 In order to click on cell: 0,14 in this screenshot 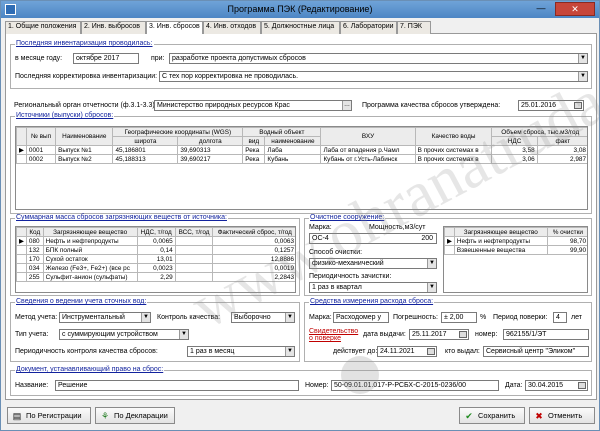, I will do `click(156, 250)`.